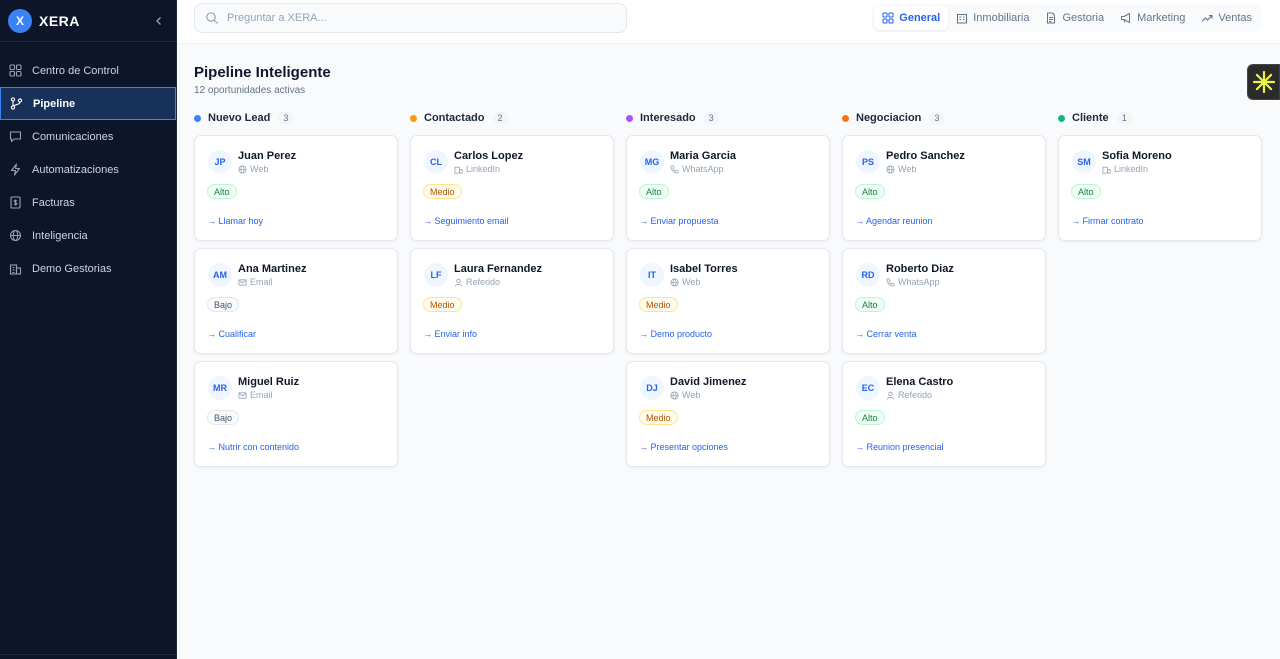  I want to click on lead-name: Isabel Torres, so click(704, 269).